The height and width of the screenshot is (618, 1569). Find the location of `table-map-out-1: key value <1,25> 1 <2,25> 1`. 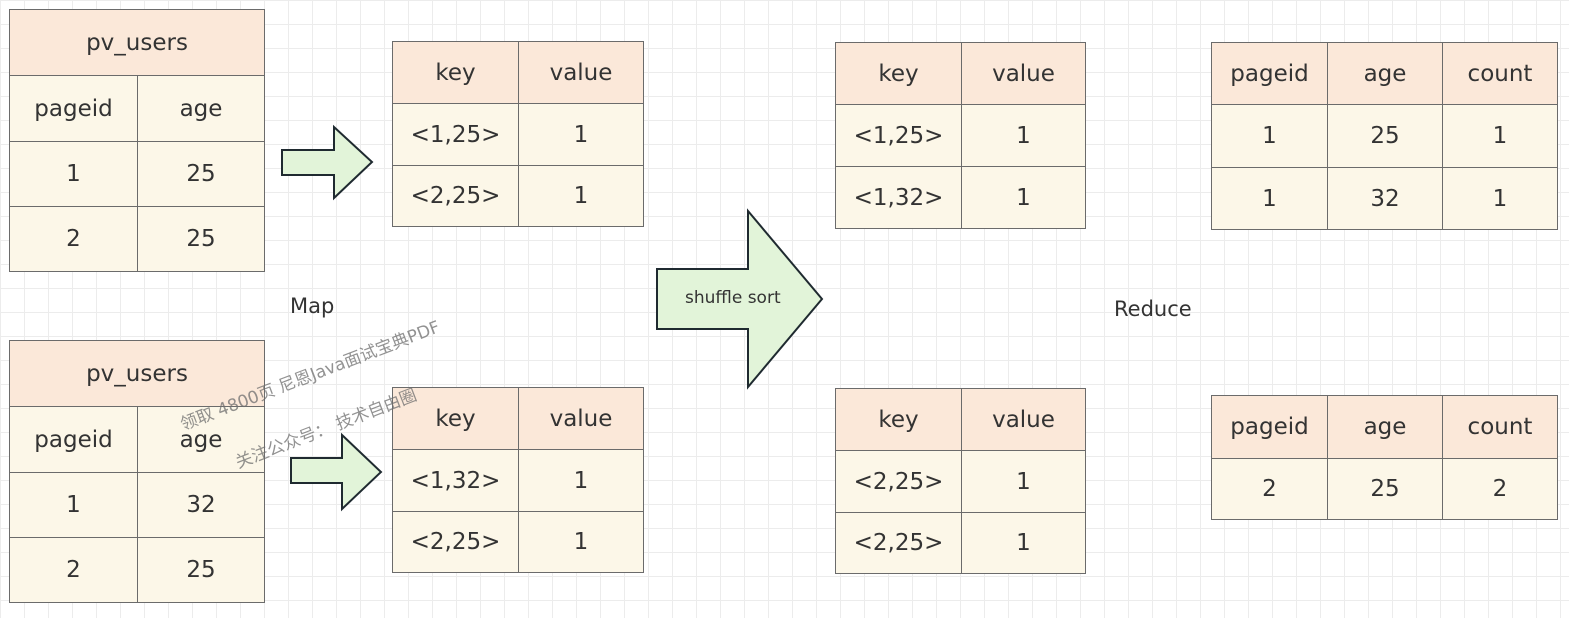

table-map-out-1: key value <1,25> 1 <2,25> 1 is located at coordinates (518, 134).